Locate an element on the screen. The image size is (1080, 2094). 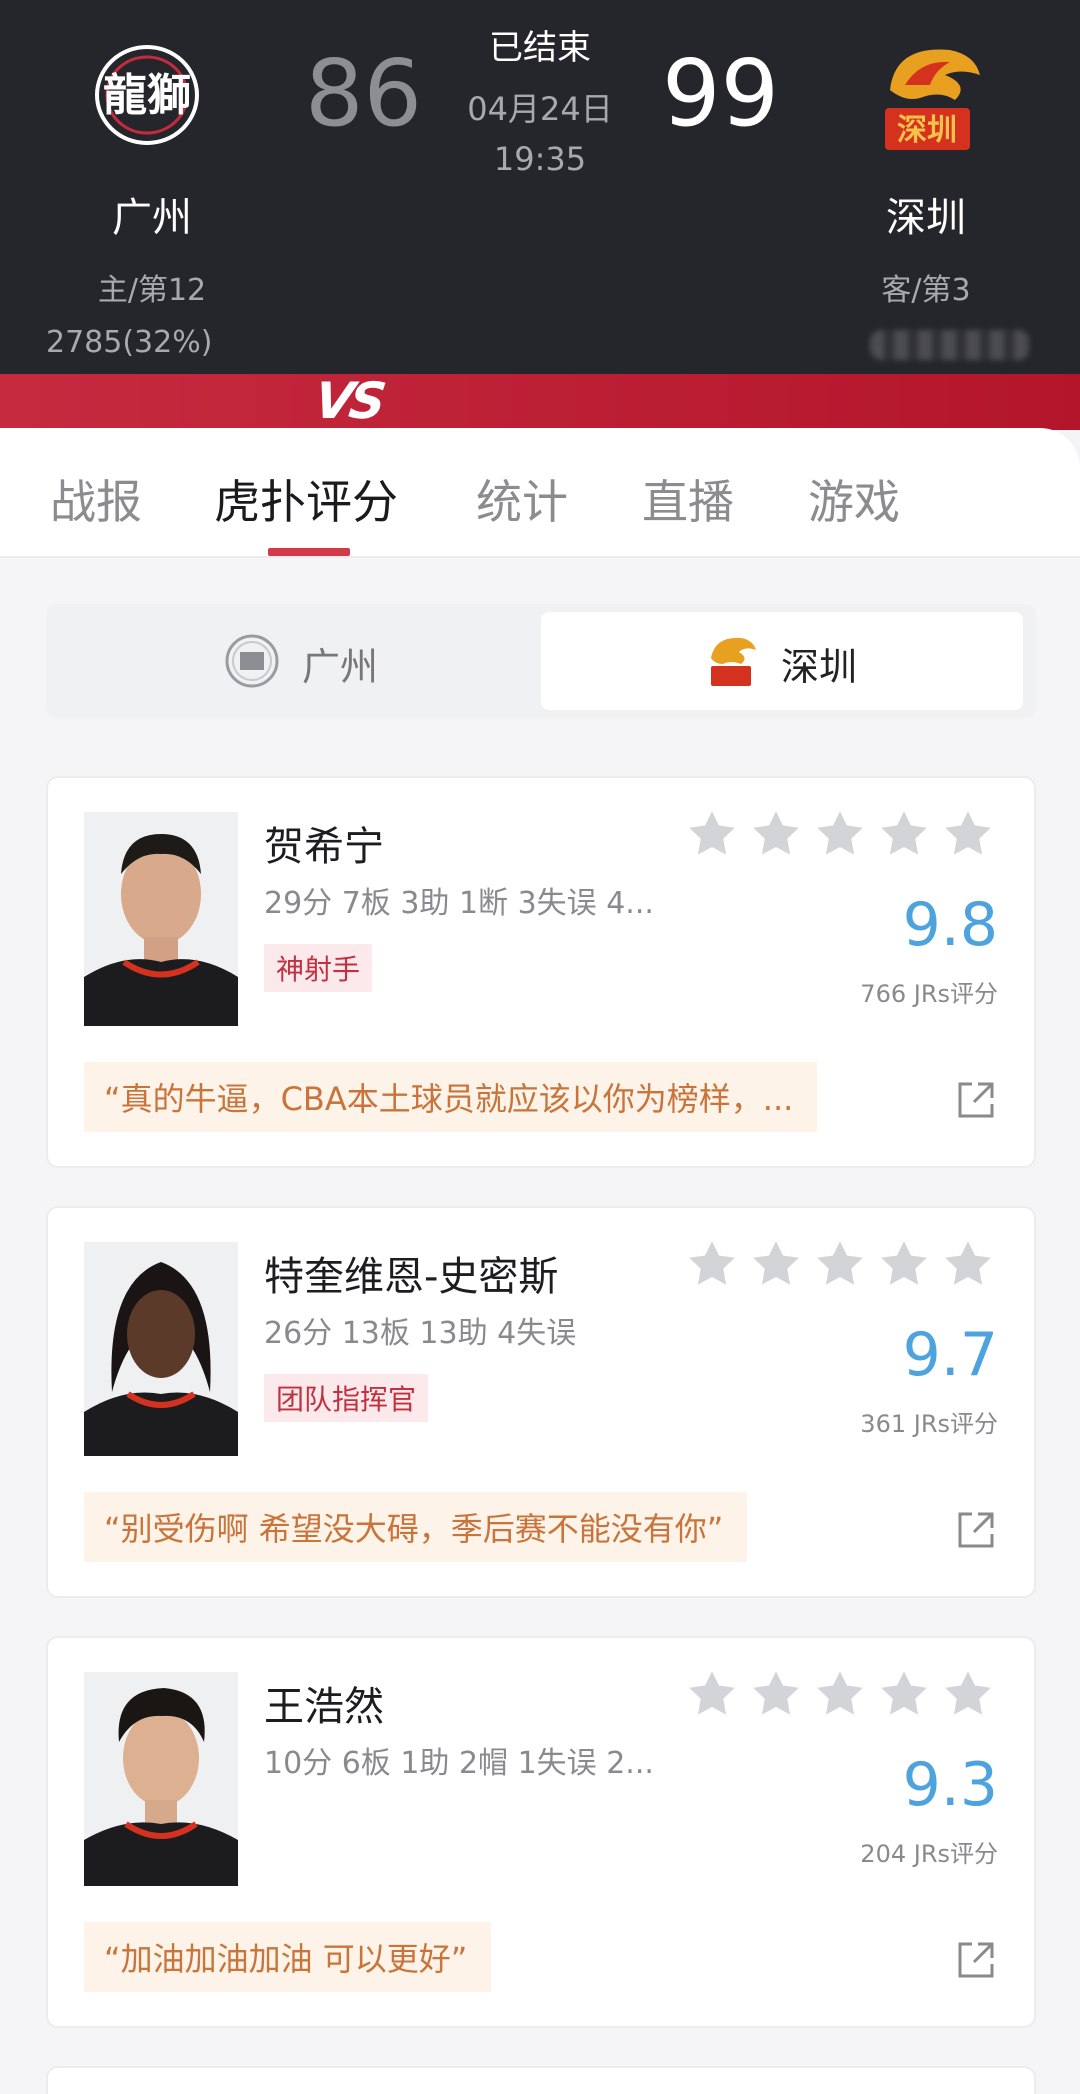
player-rating: 9.8 is located at coordinates (950, 925).